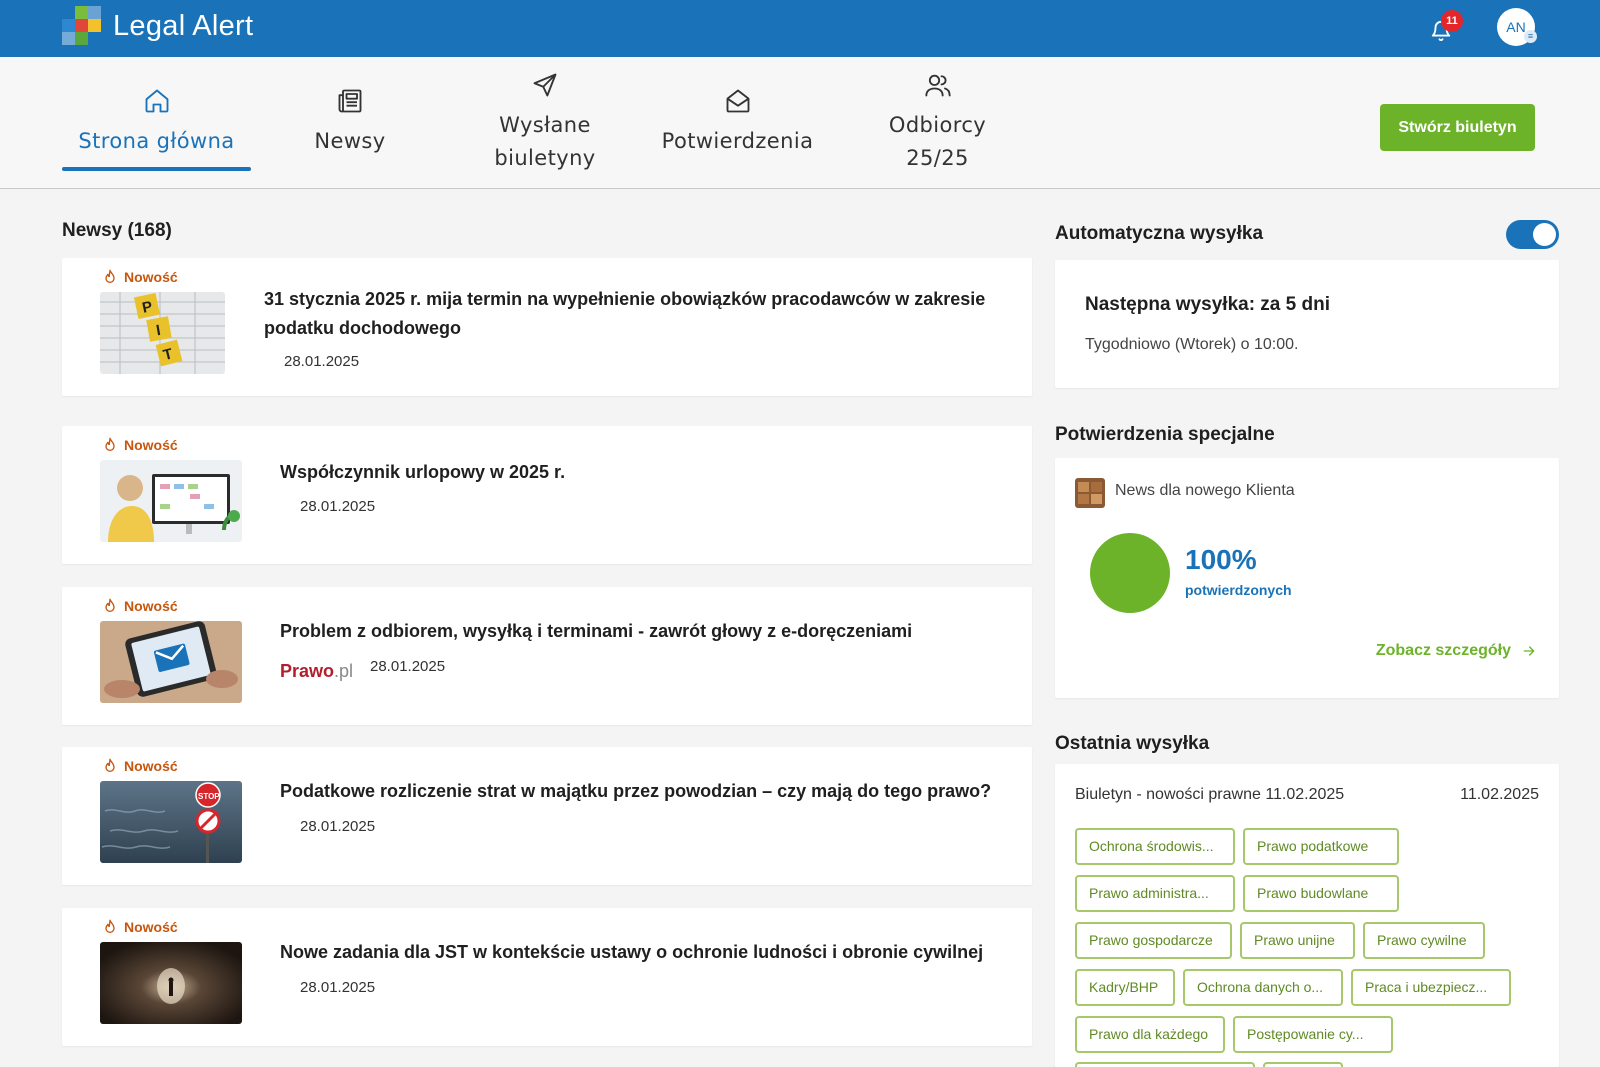 The width and height of the screenshot is (1600, 1067). What do you see at coordinates (737, 141) in the screenshot?
I see `nav-label: Potwierdzenia` at bounding box center [737, 141].